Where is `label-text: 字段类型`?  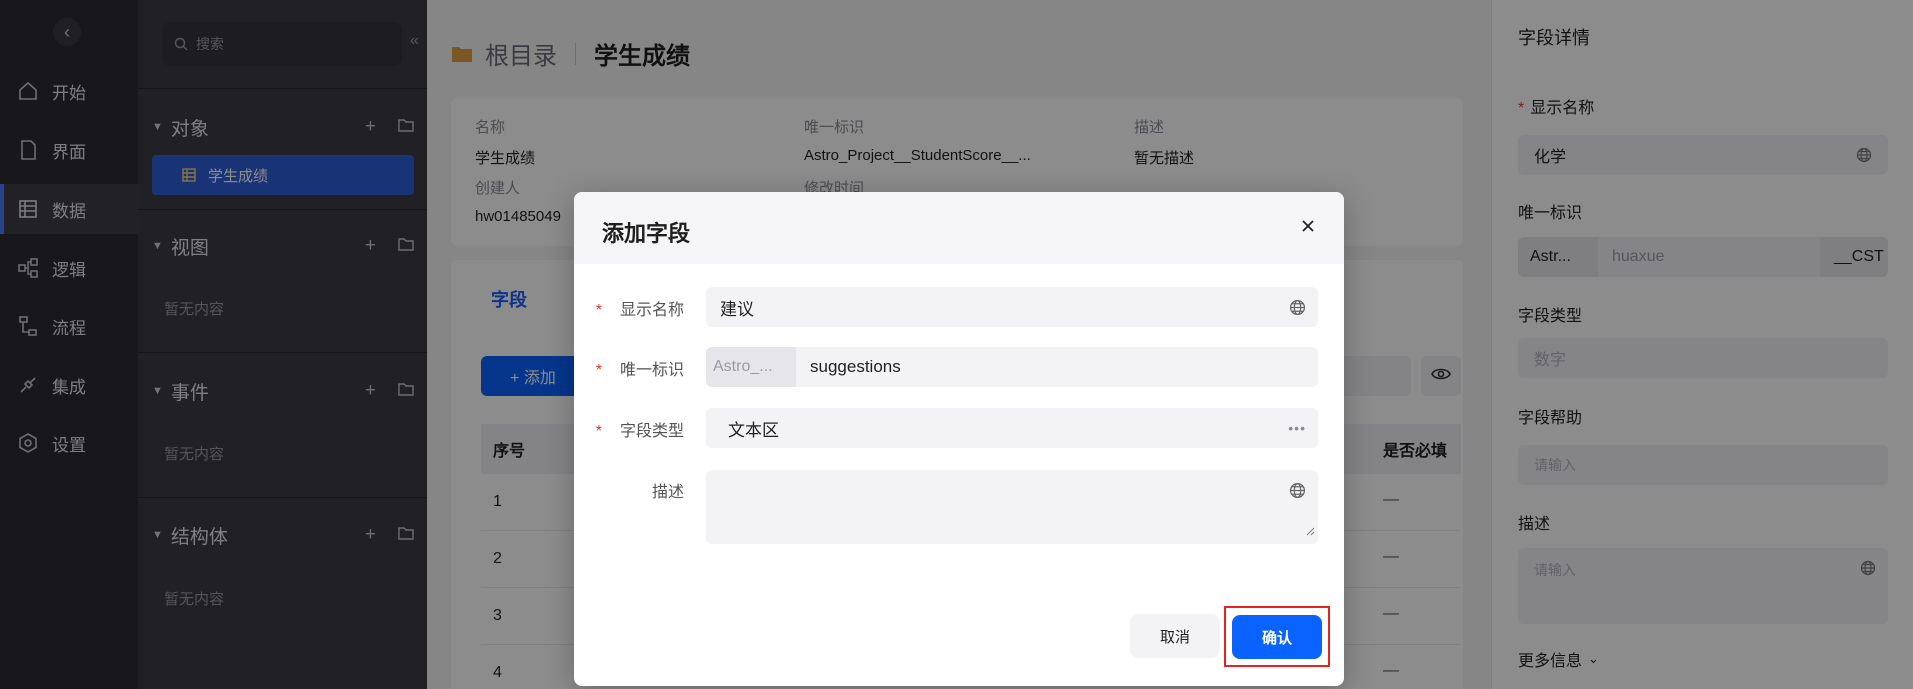 label-text: 字段类型 is located at coordinates (651, 431).